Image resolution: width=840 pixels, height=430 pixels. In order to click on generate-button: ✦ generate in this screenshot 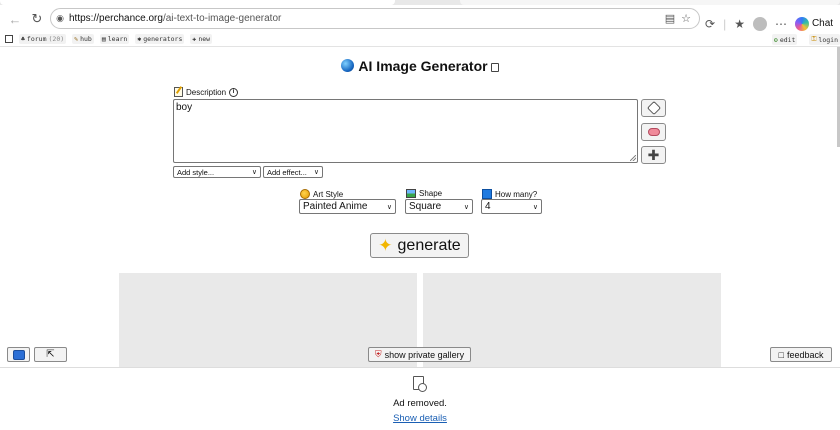, I will do `click(419, 245)`.